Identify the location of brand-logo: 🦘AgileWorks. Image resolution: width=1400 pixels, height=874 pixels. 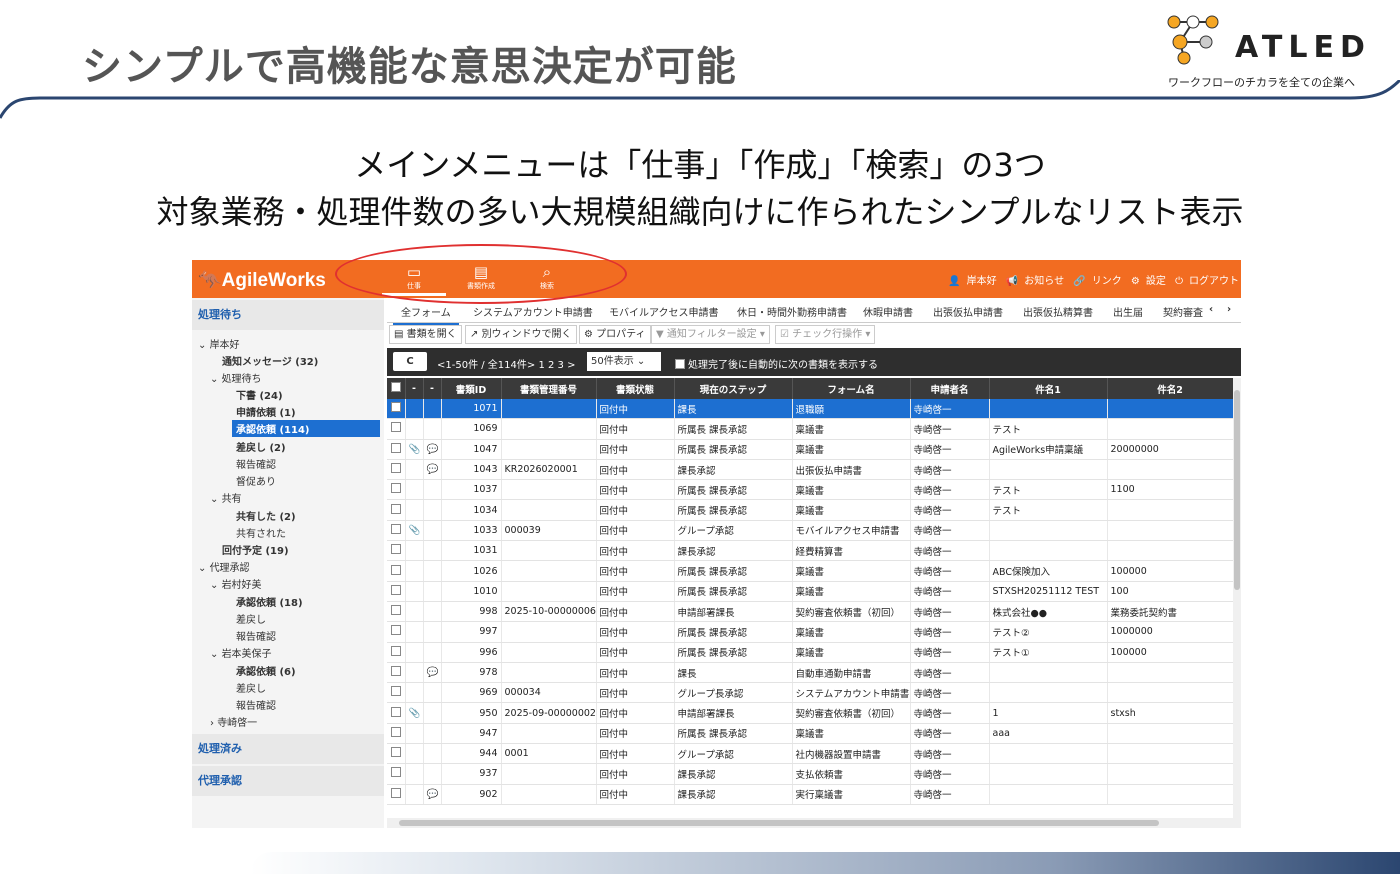
(262, 280).